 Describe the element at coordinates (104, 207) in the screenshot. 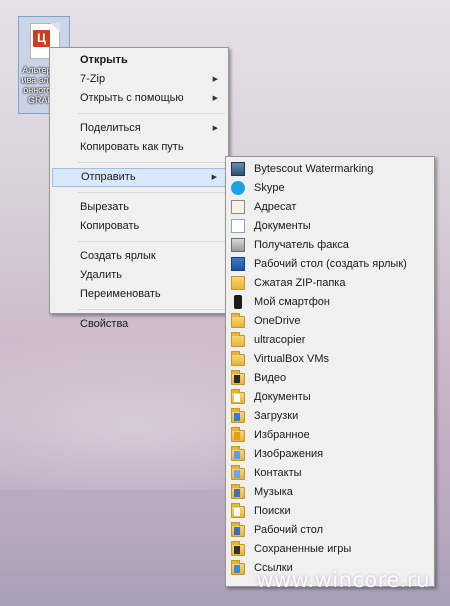

I see `menu-item-label: Вырезать` at that location.